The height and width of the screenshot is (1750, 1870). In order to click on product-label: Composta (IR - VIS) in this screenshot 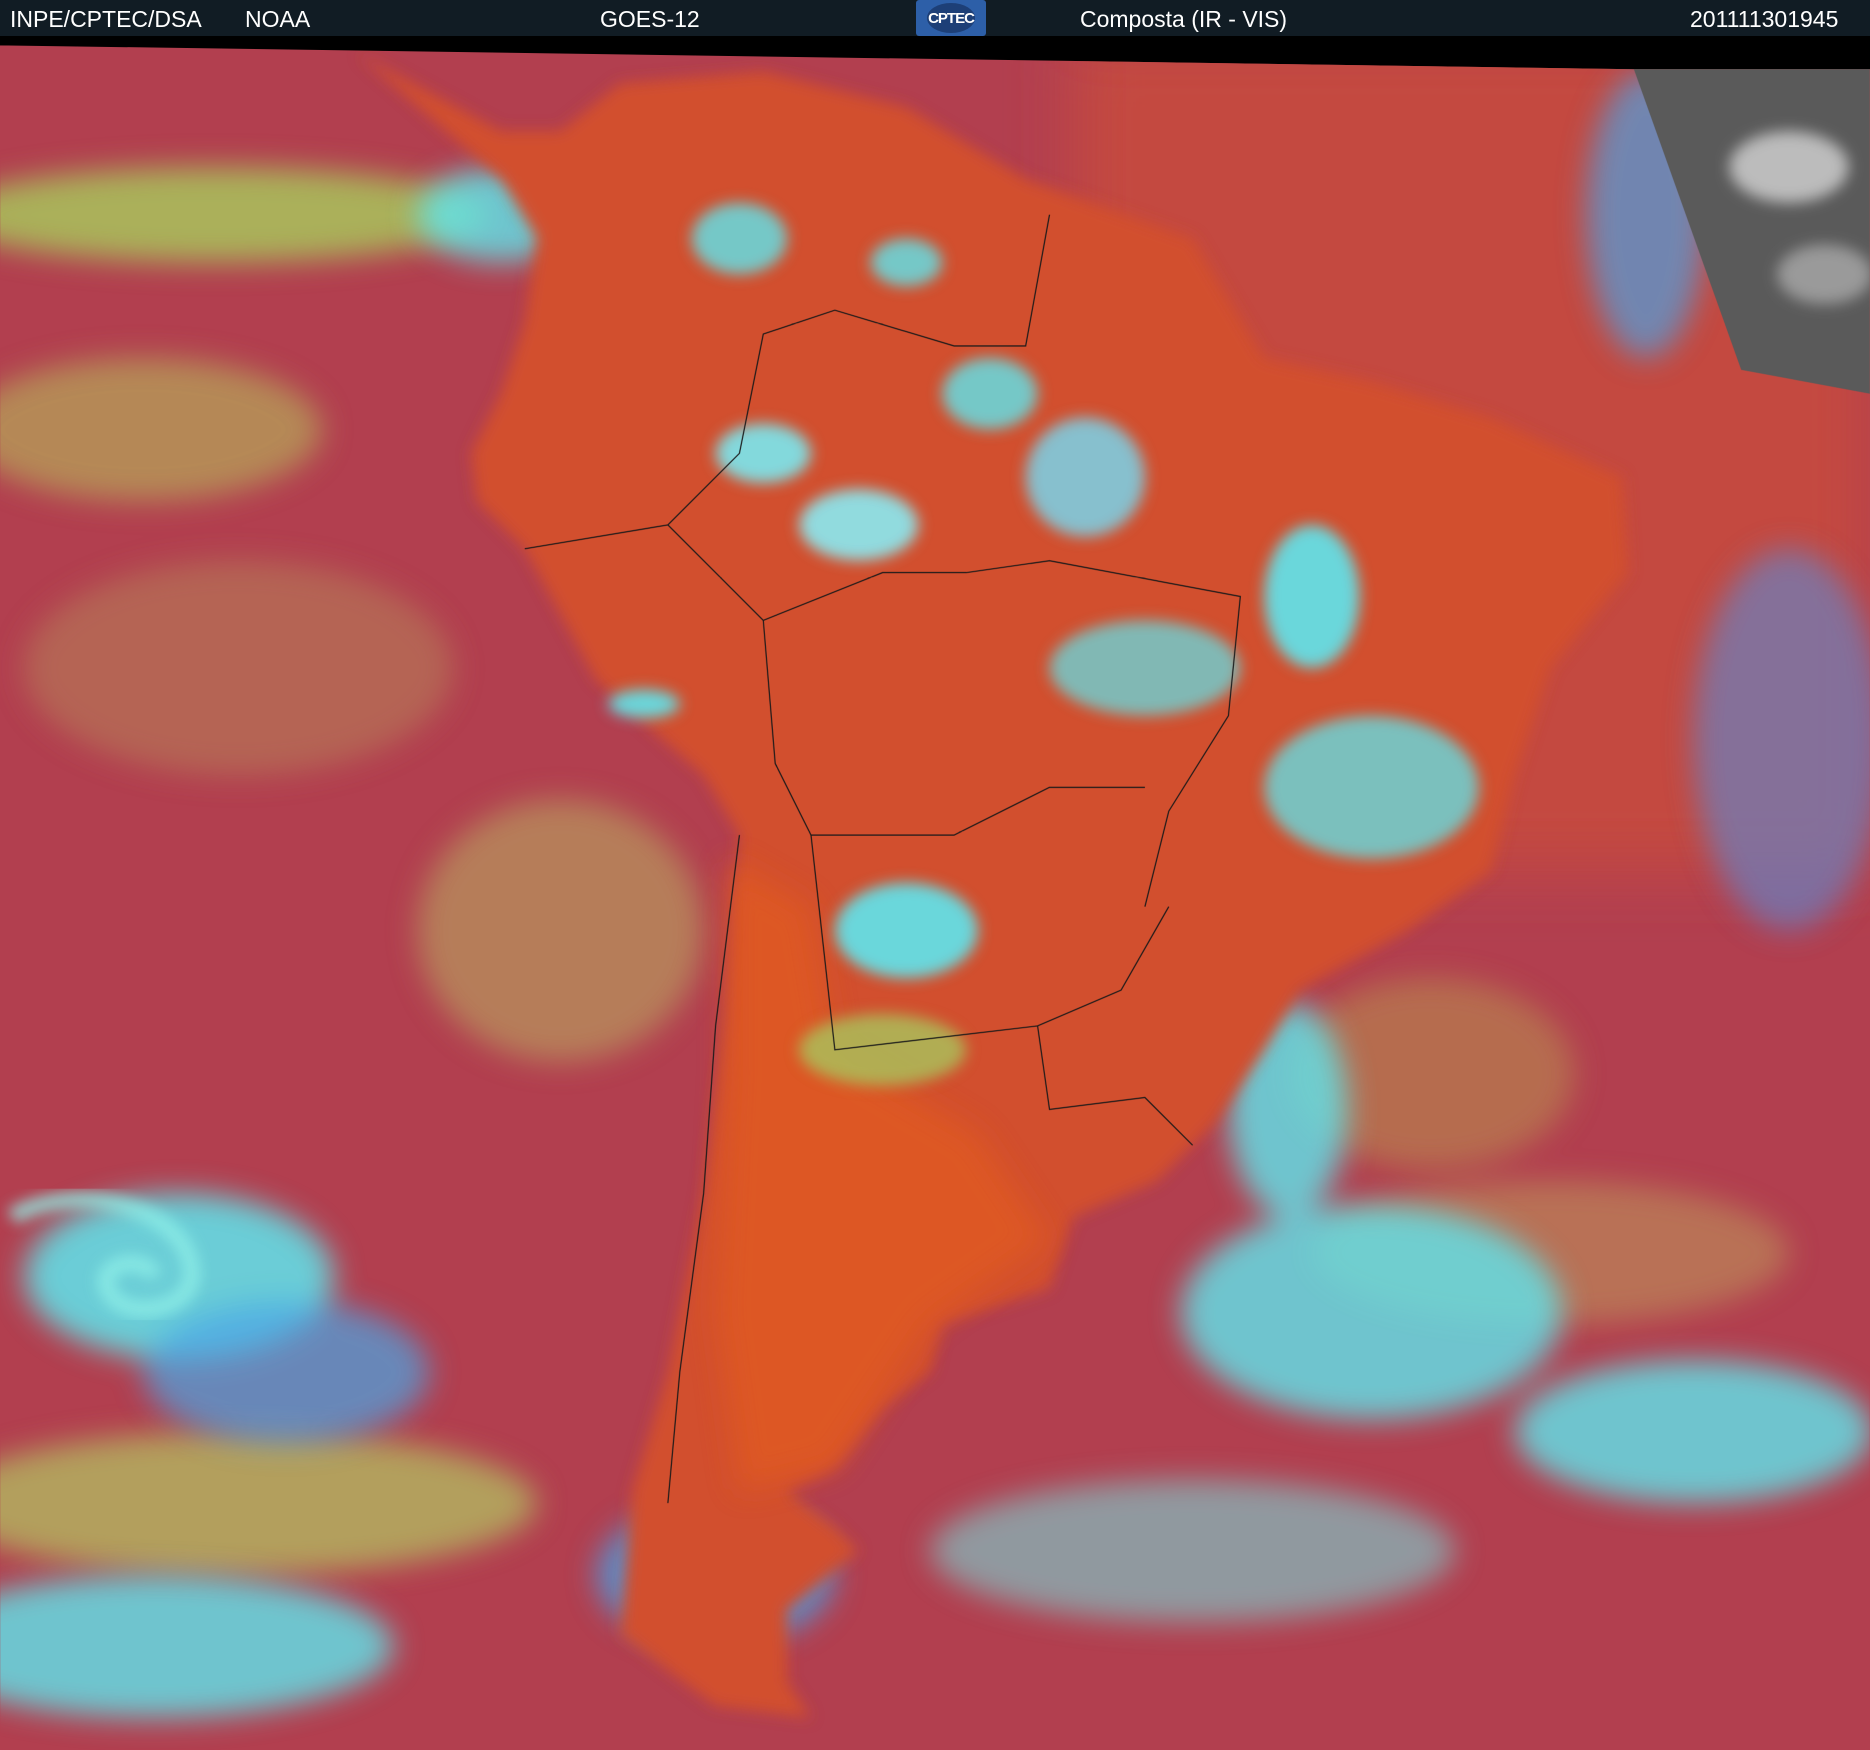, I will do `click(1184, 19)`.